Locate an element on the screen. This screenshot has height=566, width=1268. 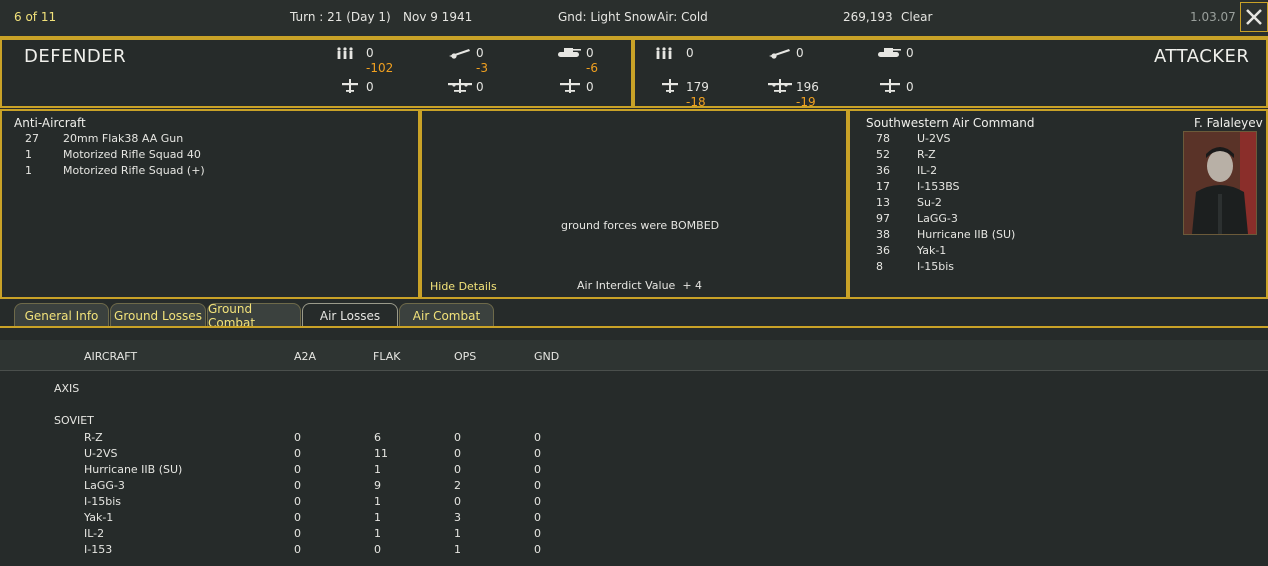
combat-result-panel is located at coordinates (634, 204).